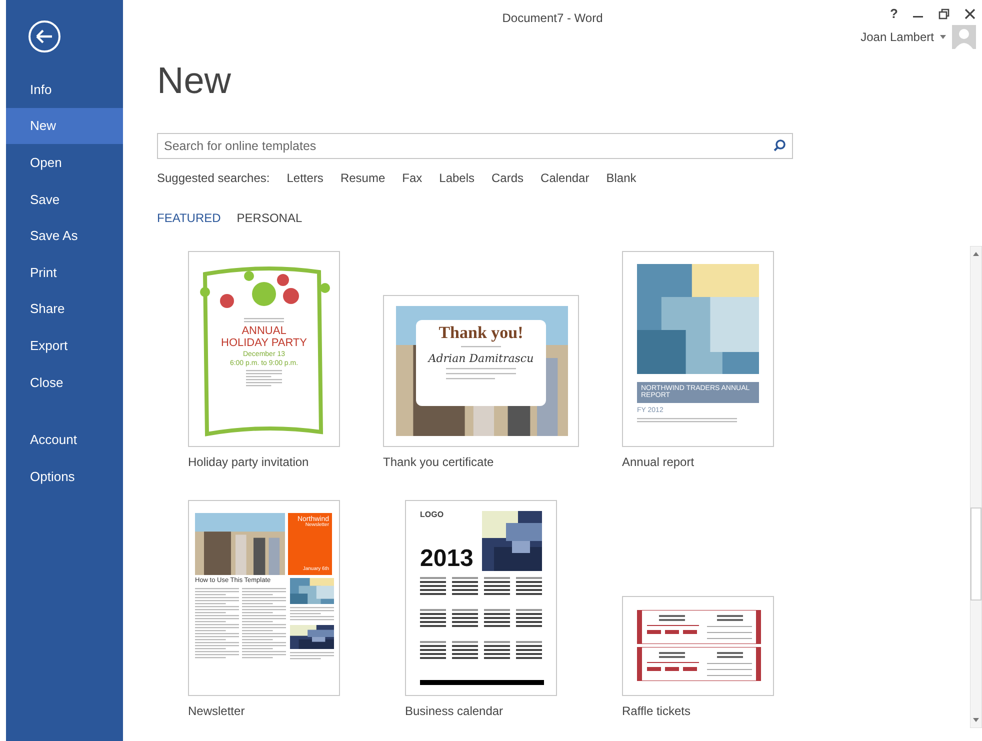 The image size is (982, 741). What do you see at coordinates (432, 515) in the screenshot?
I see `logo-placeholder: LOGO` at bounding box center [432, 515].